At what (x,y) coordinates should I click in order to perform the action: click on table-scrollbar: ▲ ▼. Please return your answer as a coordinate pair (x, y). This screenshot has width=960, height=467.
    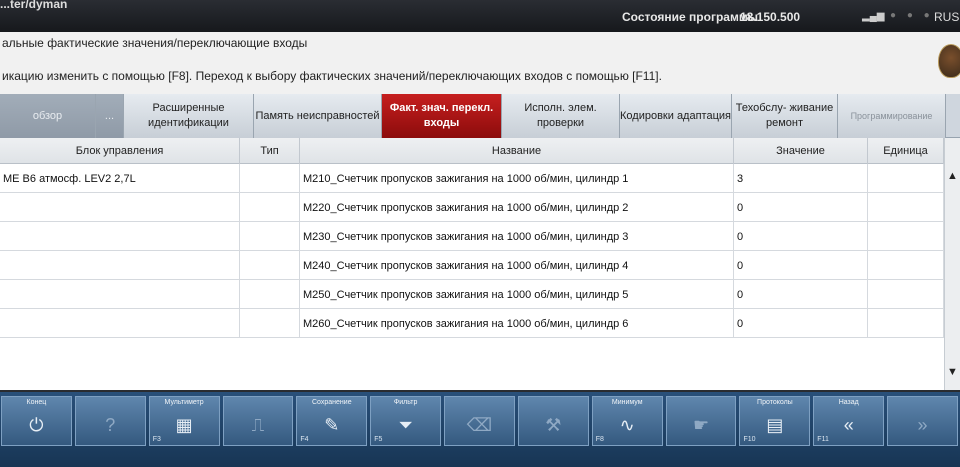
    Looking at the image, I should click on (952, 264).